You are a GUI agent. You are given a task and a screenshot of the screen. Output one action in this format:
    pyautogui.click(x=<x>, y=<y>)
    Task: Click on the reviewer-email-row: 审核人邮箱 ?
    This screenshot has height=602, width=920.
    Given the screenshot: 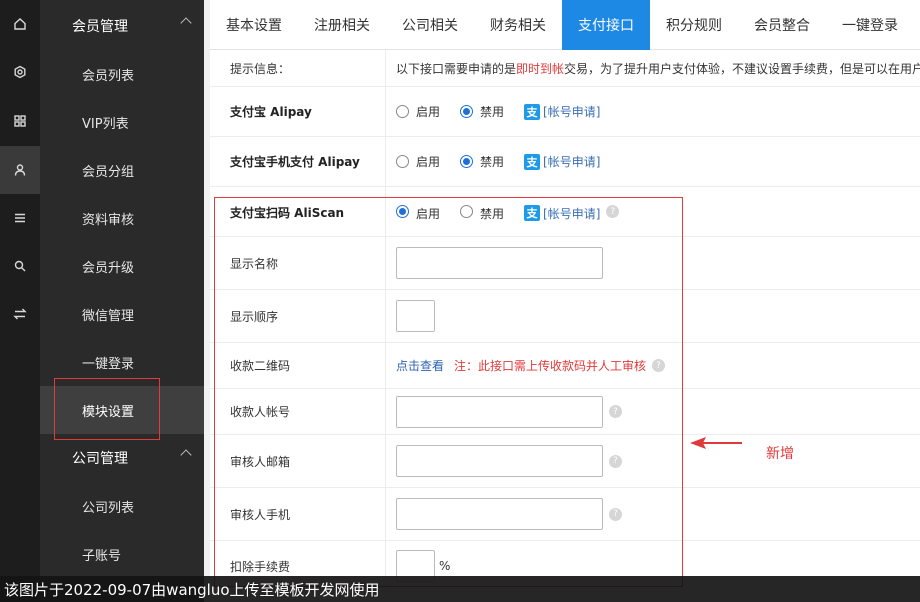 What is the action you would take?
    pyautogui.click(x=565, y=461)
    